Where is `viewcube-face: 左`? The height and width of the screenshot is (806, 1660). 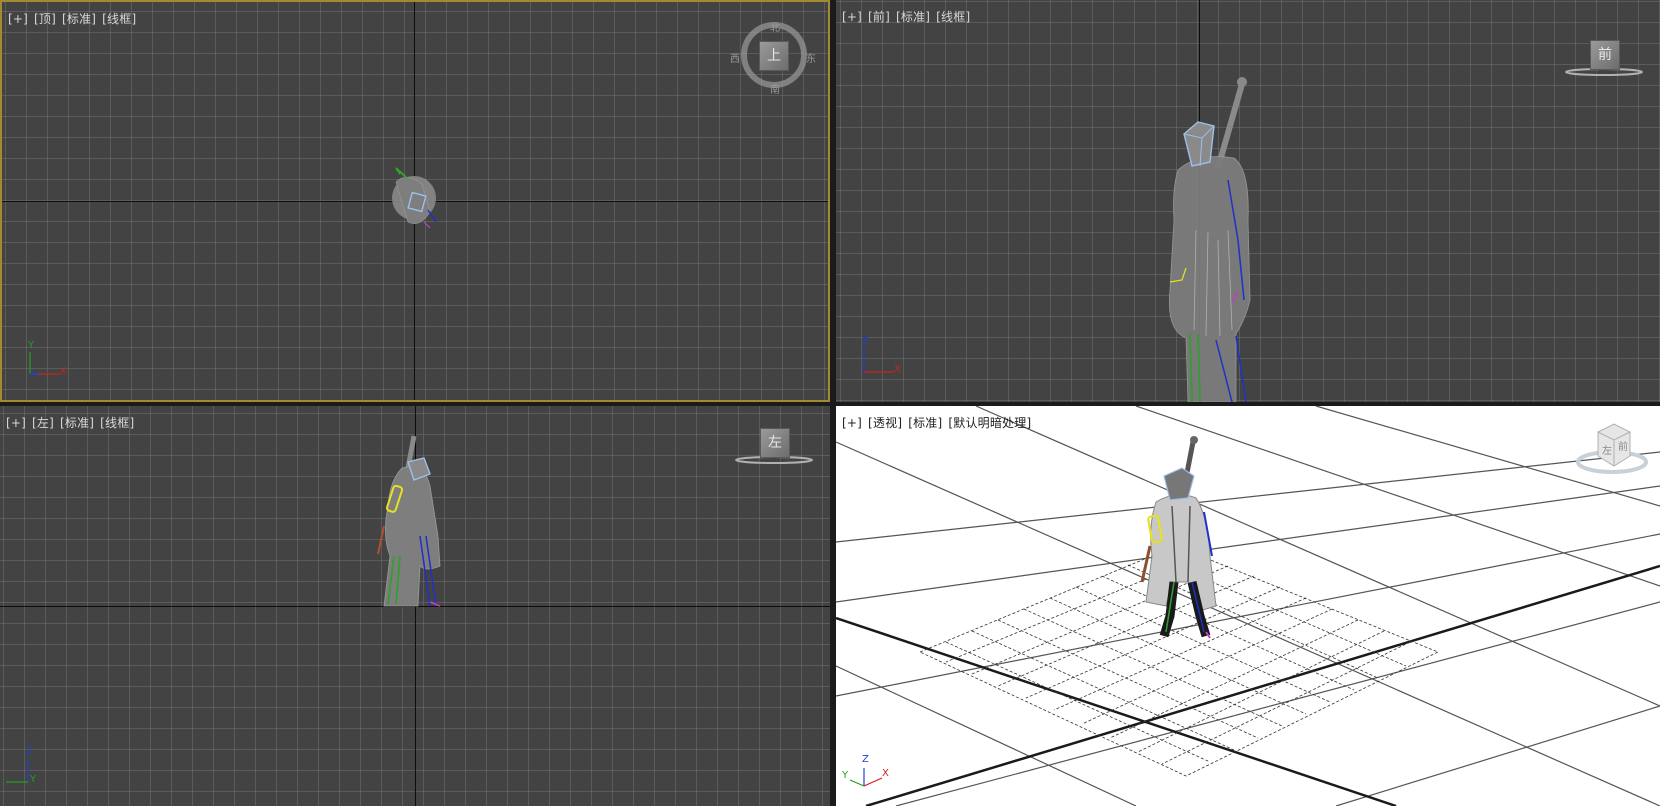
viewcube-face: 左 is located at coordinates (775, 443).